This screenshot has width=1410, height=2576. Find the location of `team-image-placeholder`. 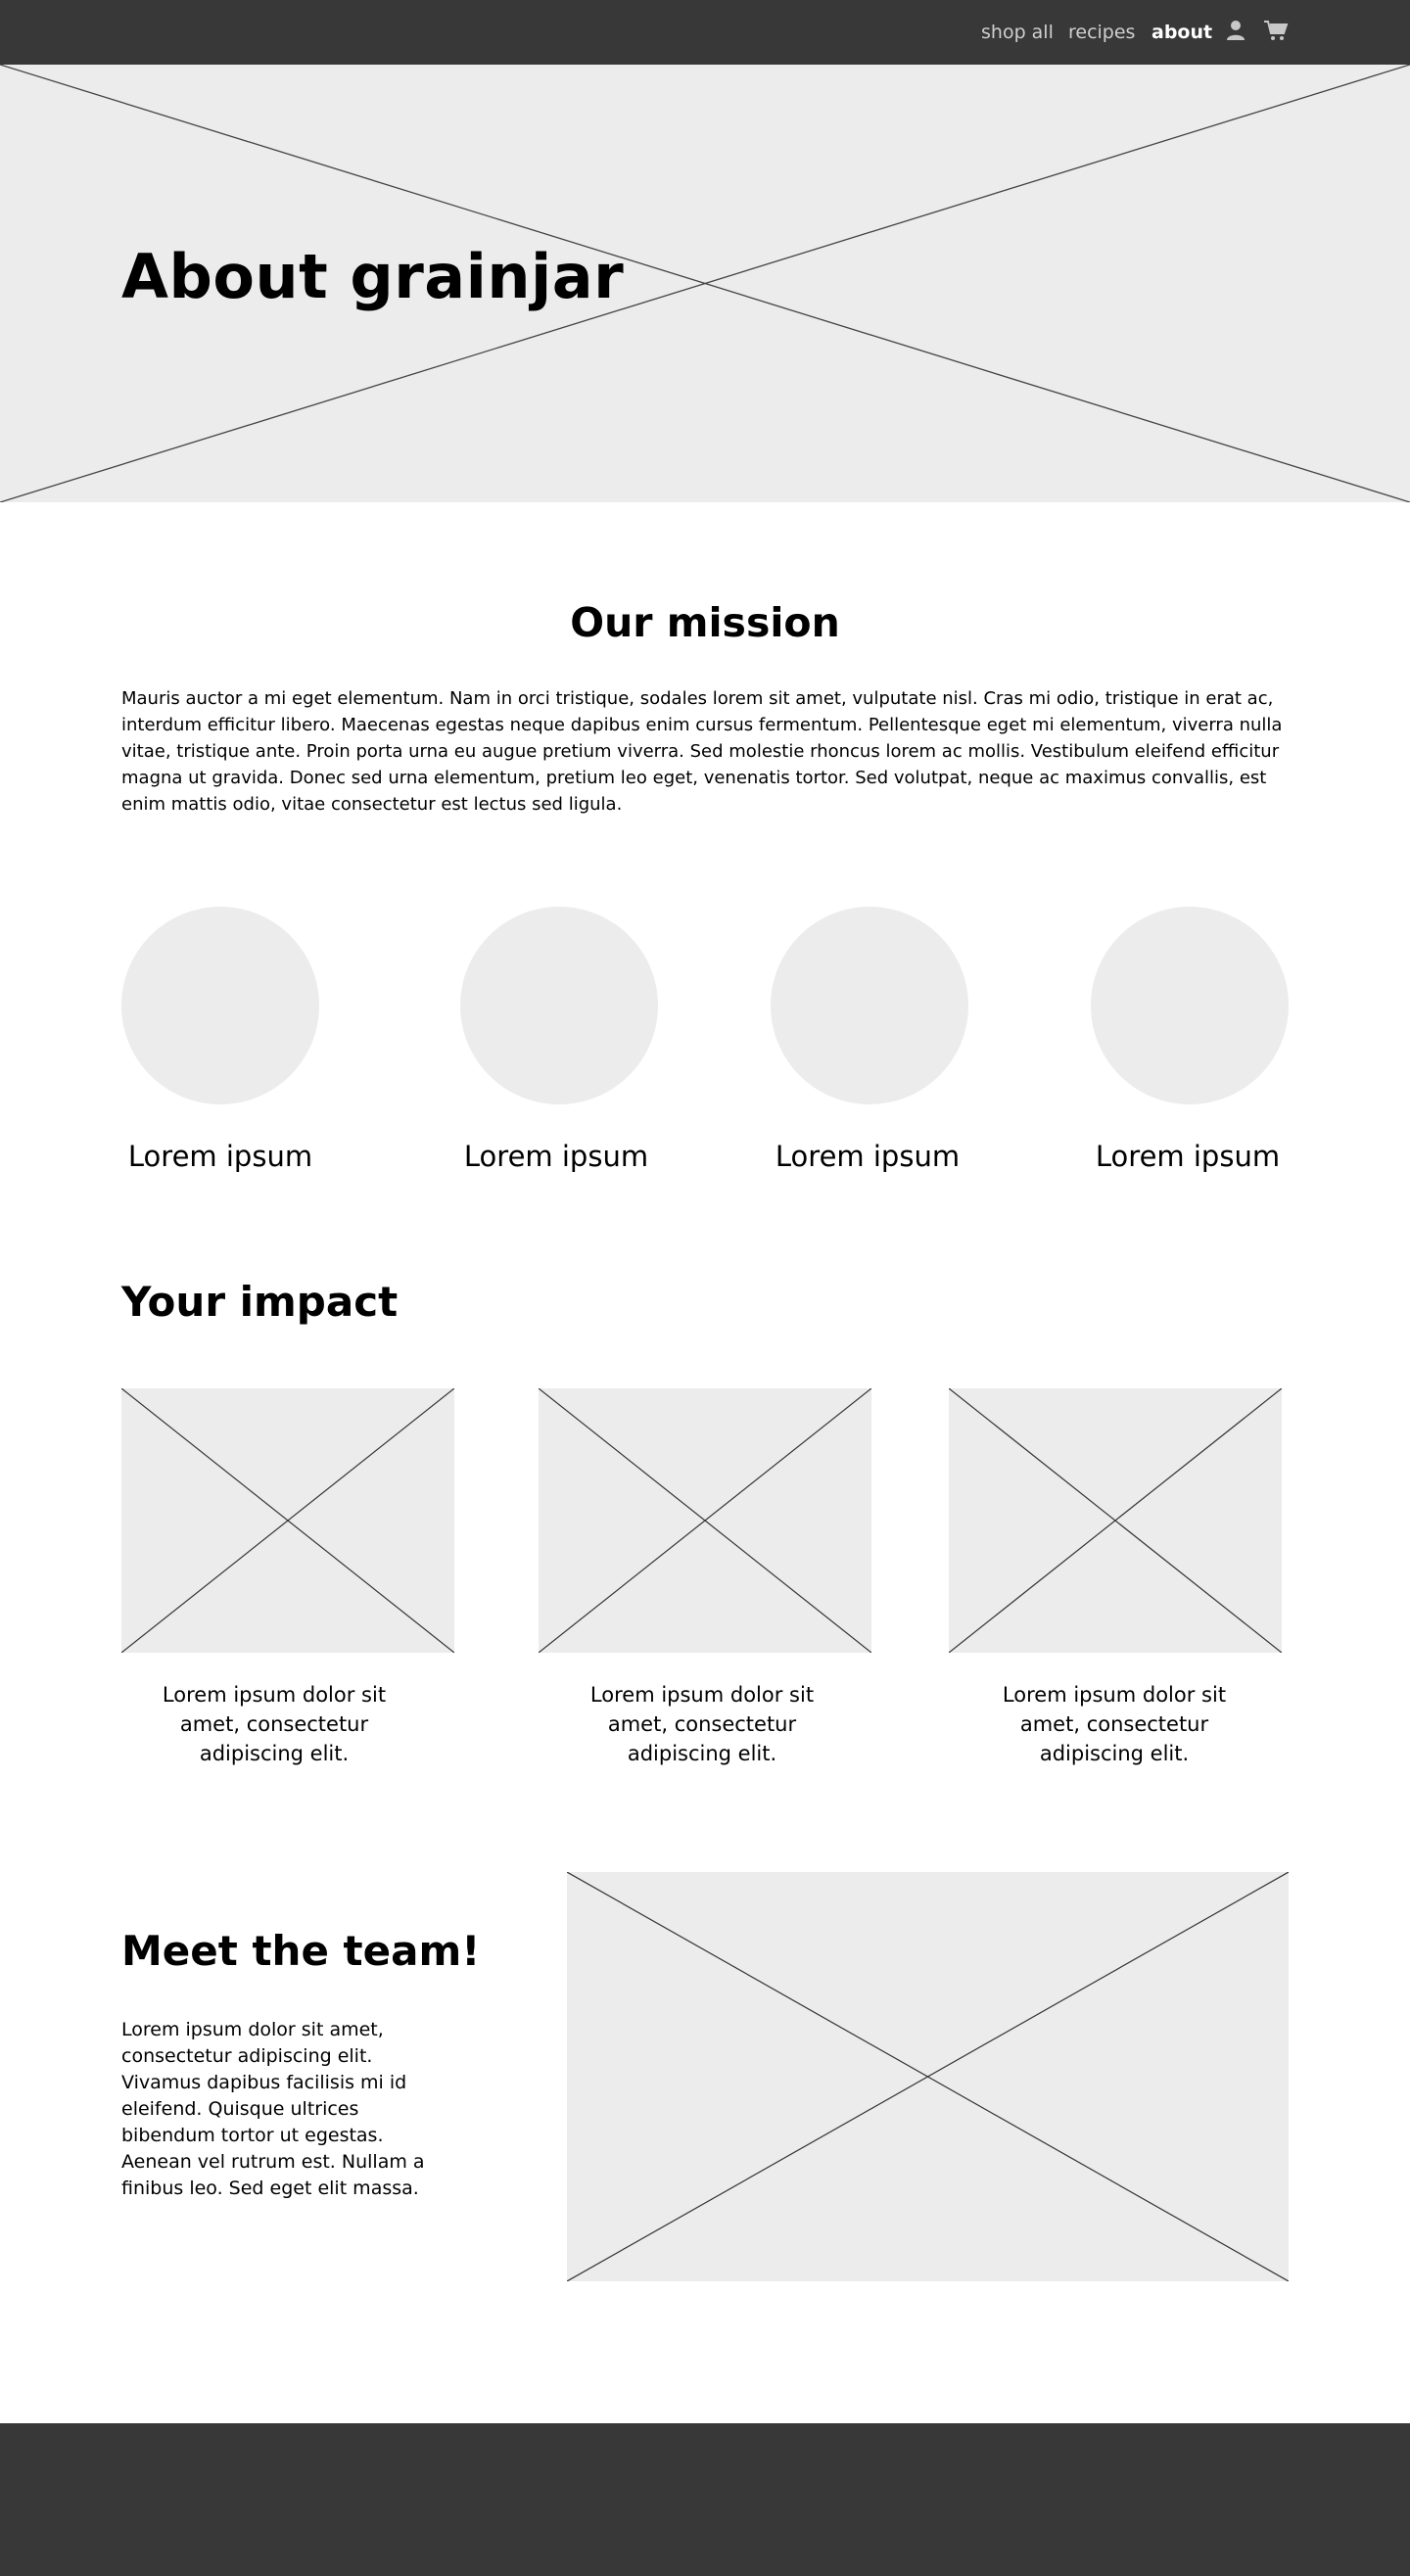

team-image-placeholder is located at coordinates (928, 2076).